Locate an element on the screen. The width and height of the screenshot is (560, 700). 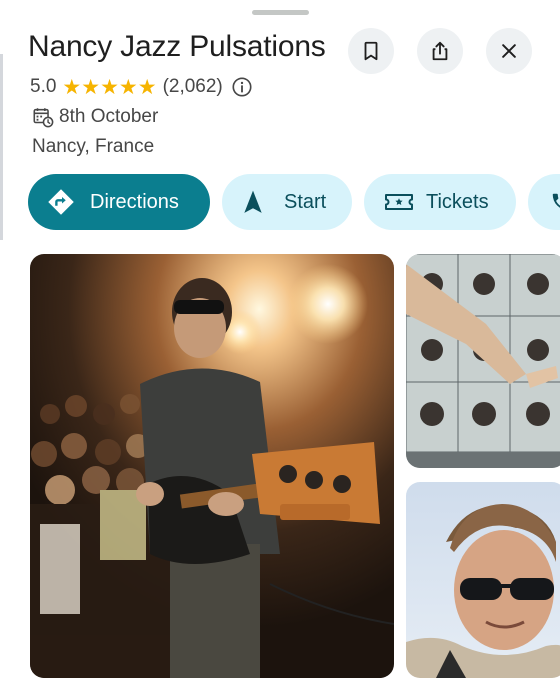
info-icon is located at coordinates (242, 87).